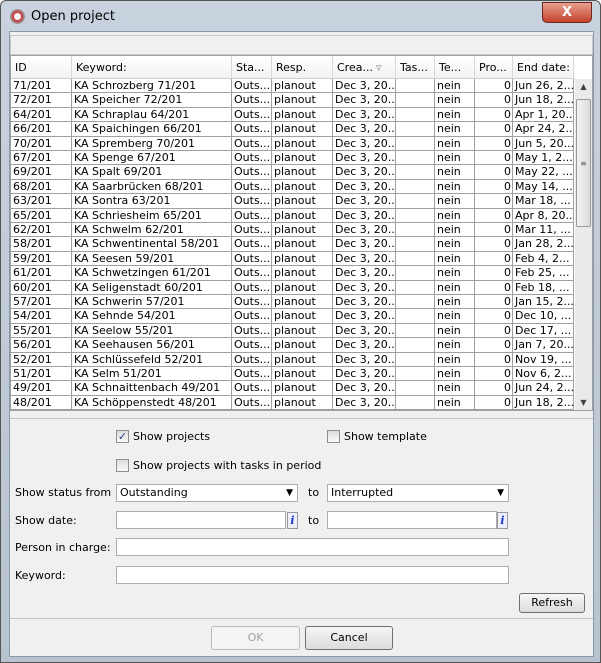  I want to click on date-to-label: to, so click(314, 520).